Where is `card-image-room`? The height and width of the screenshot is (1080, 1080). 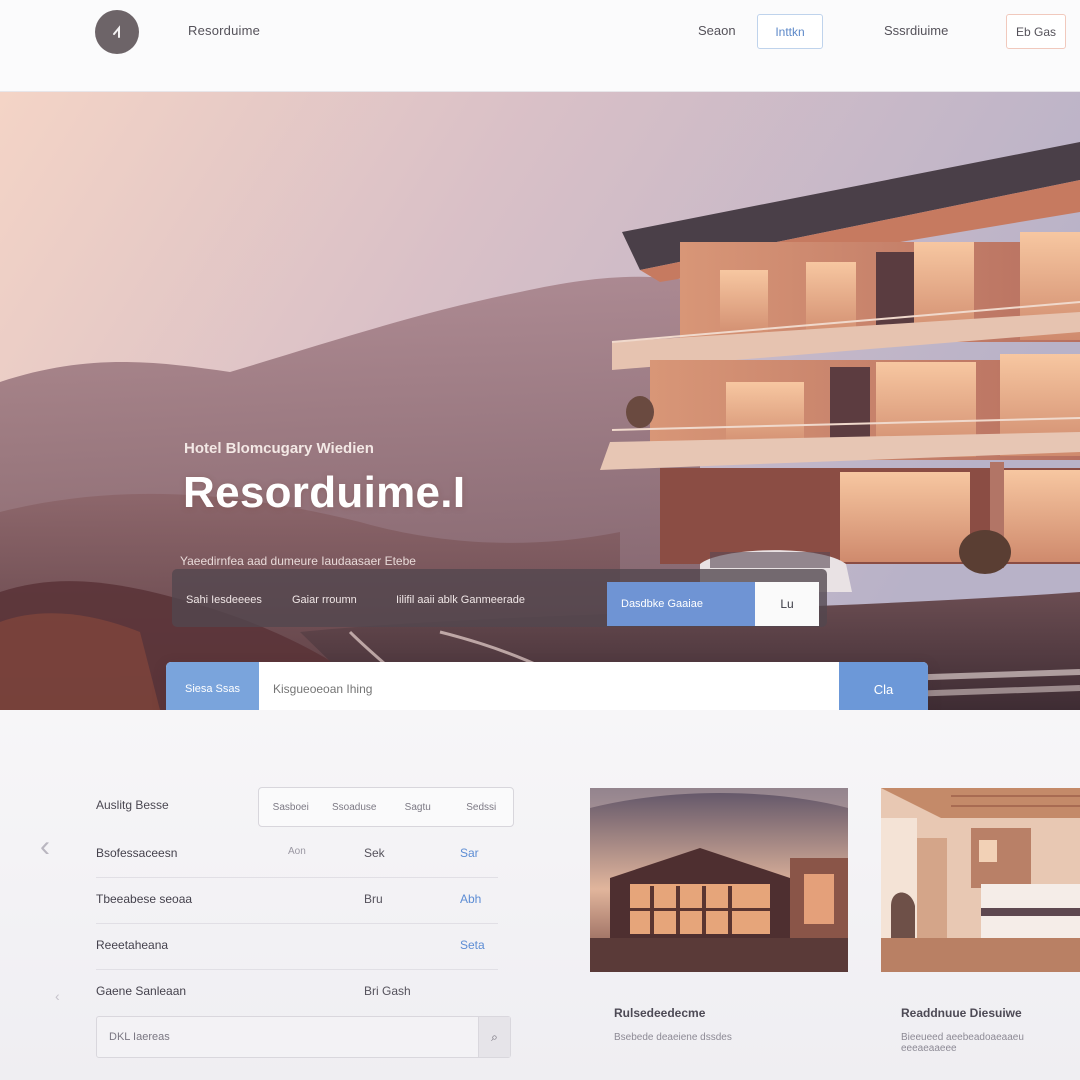 card-image-room is located at coordinates (980, 880).